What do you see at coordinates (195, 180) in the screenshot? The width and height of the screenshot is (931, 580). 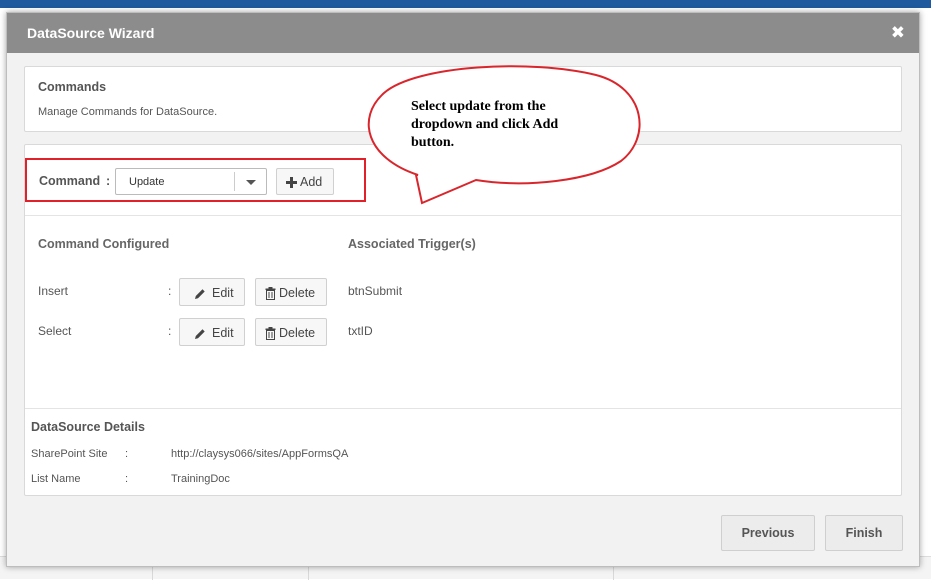 I see `annotation-highlight-box` at bounding box center [195, 180].